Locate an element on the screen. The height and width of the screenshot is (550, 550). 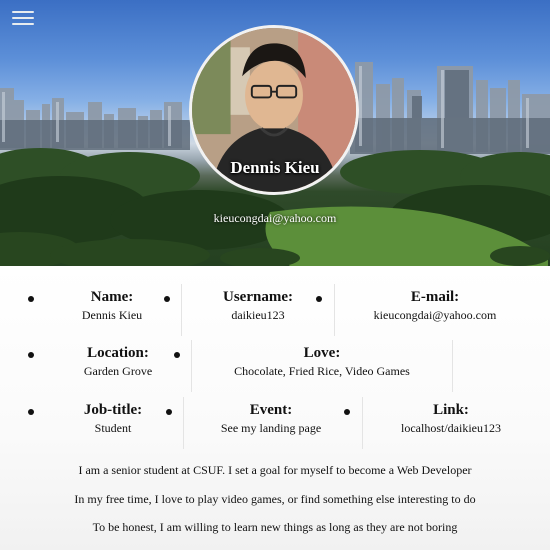
email-field: E-mail: kieucongdai@yahoo.com is located at coordinates (435, 312).